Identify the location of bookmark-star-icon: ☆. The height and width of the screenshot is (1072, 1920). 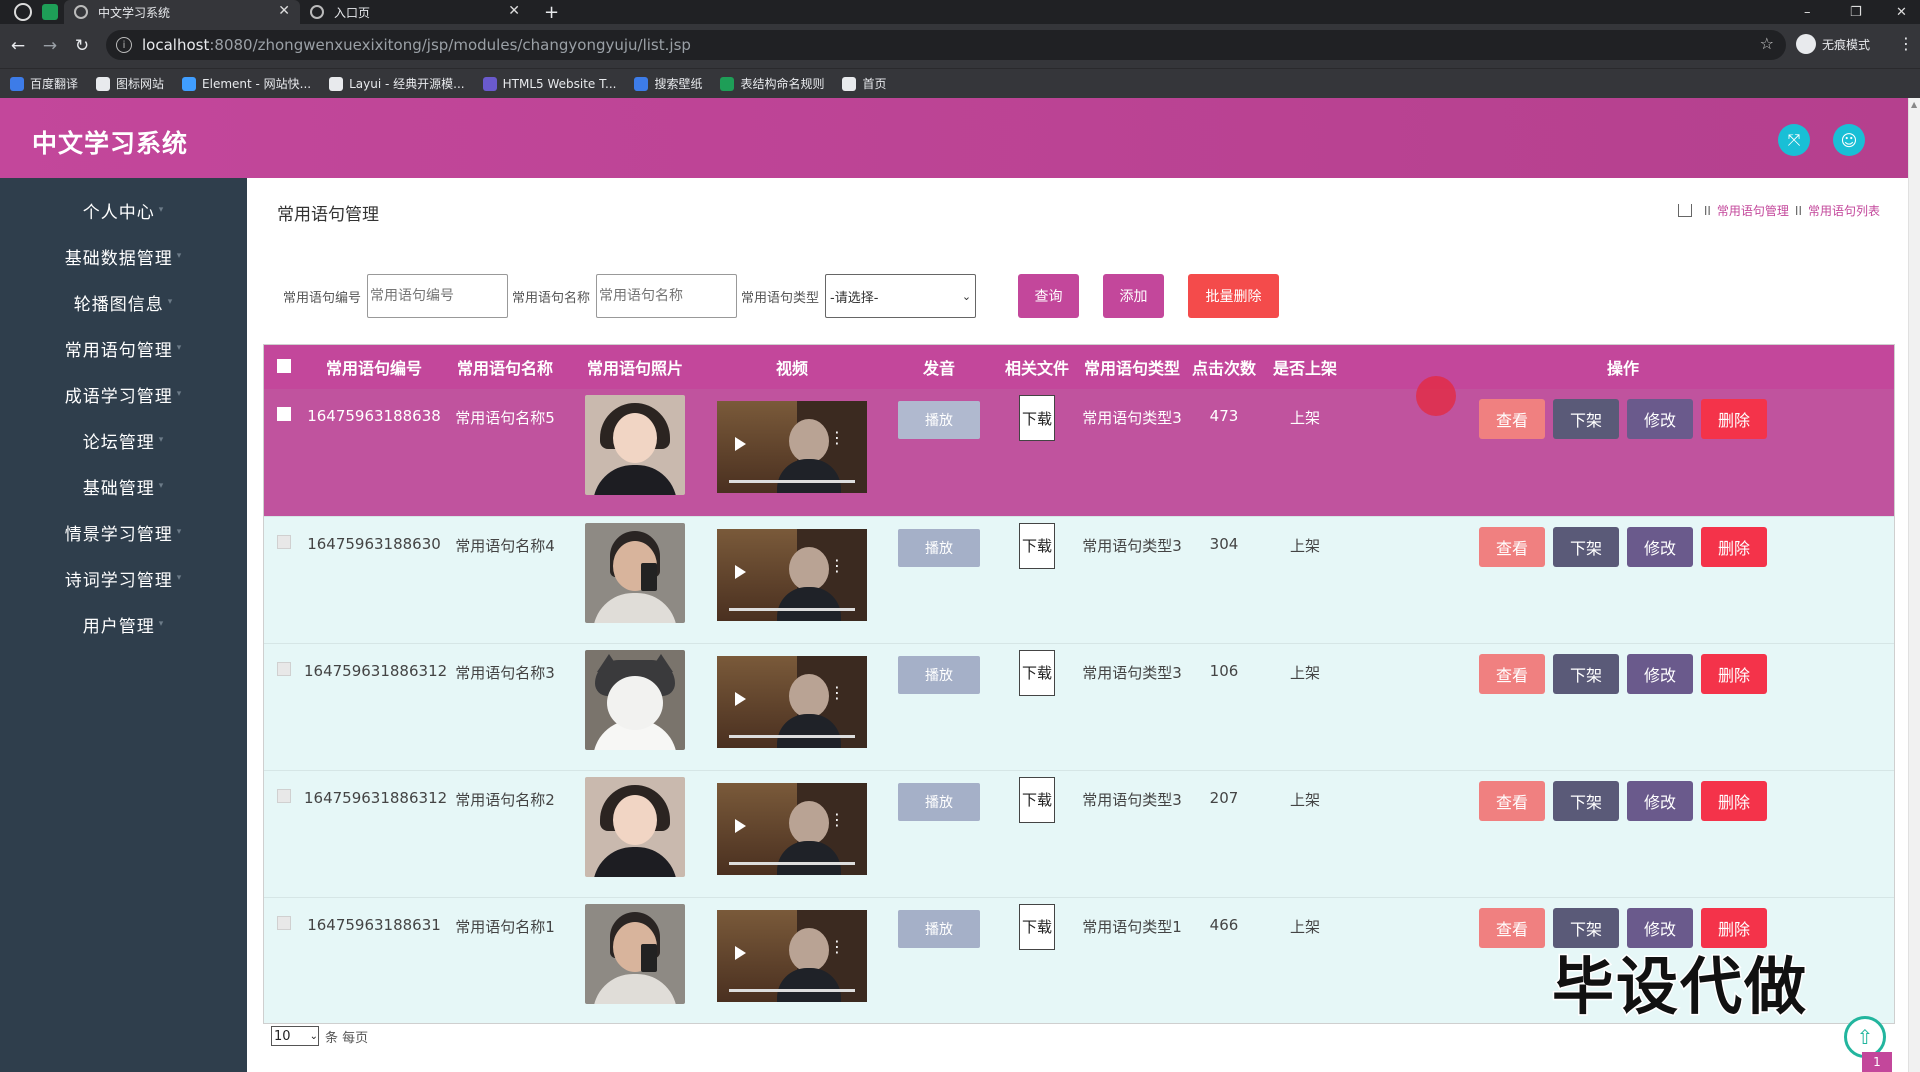
(1767, 43).